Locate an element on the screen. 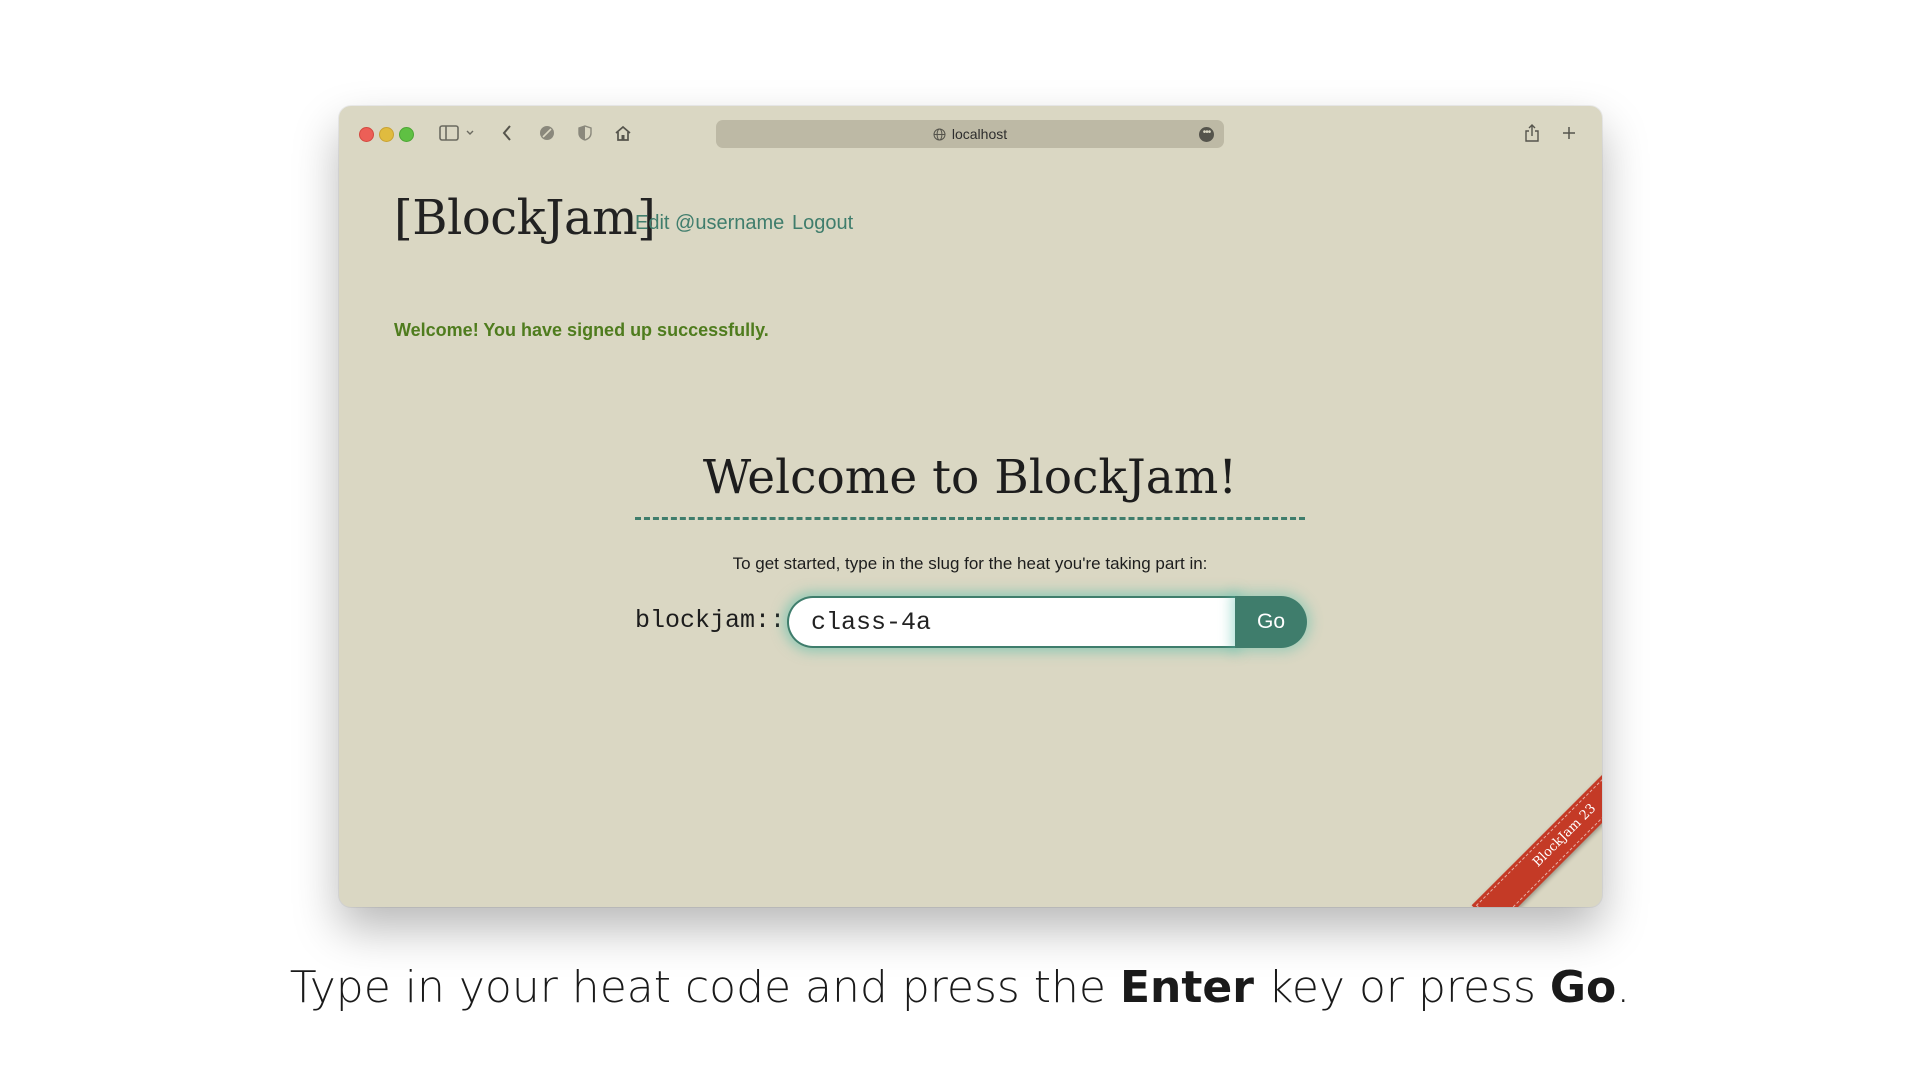  address-bar: localhost ••• is located at coordinates (970, 134).